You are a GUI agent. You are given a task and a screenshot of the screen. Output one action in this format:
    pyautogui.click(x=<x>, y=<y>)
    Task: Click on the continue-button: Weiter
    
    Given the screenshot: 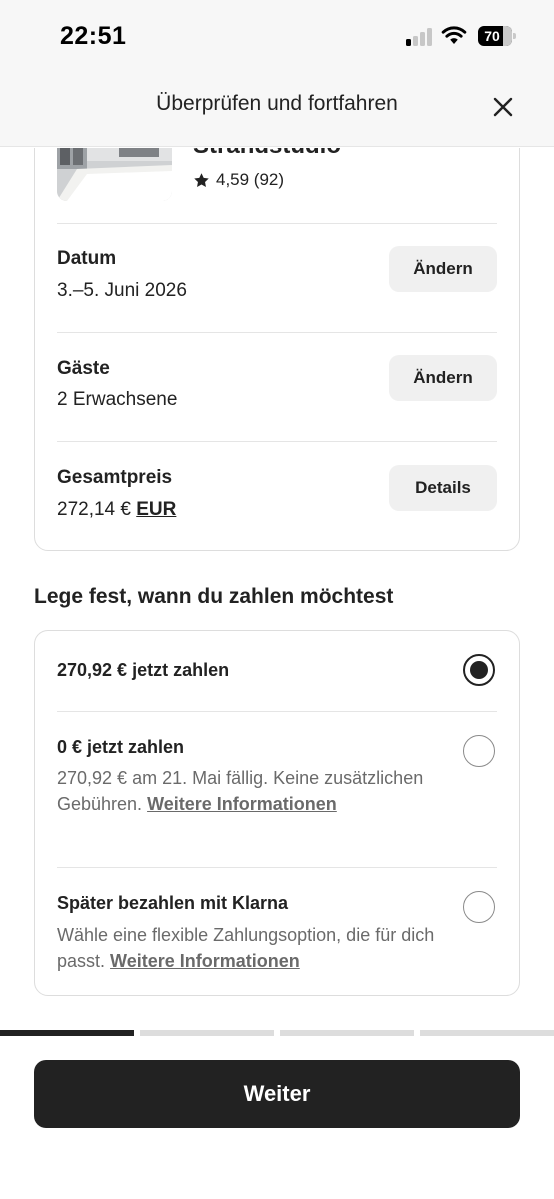 What is the action you would take?
    pyautogui.click(x=277, y=1094)
    